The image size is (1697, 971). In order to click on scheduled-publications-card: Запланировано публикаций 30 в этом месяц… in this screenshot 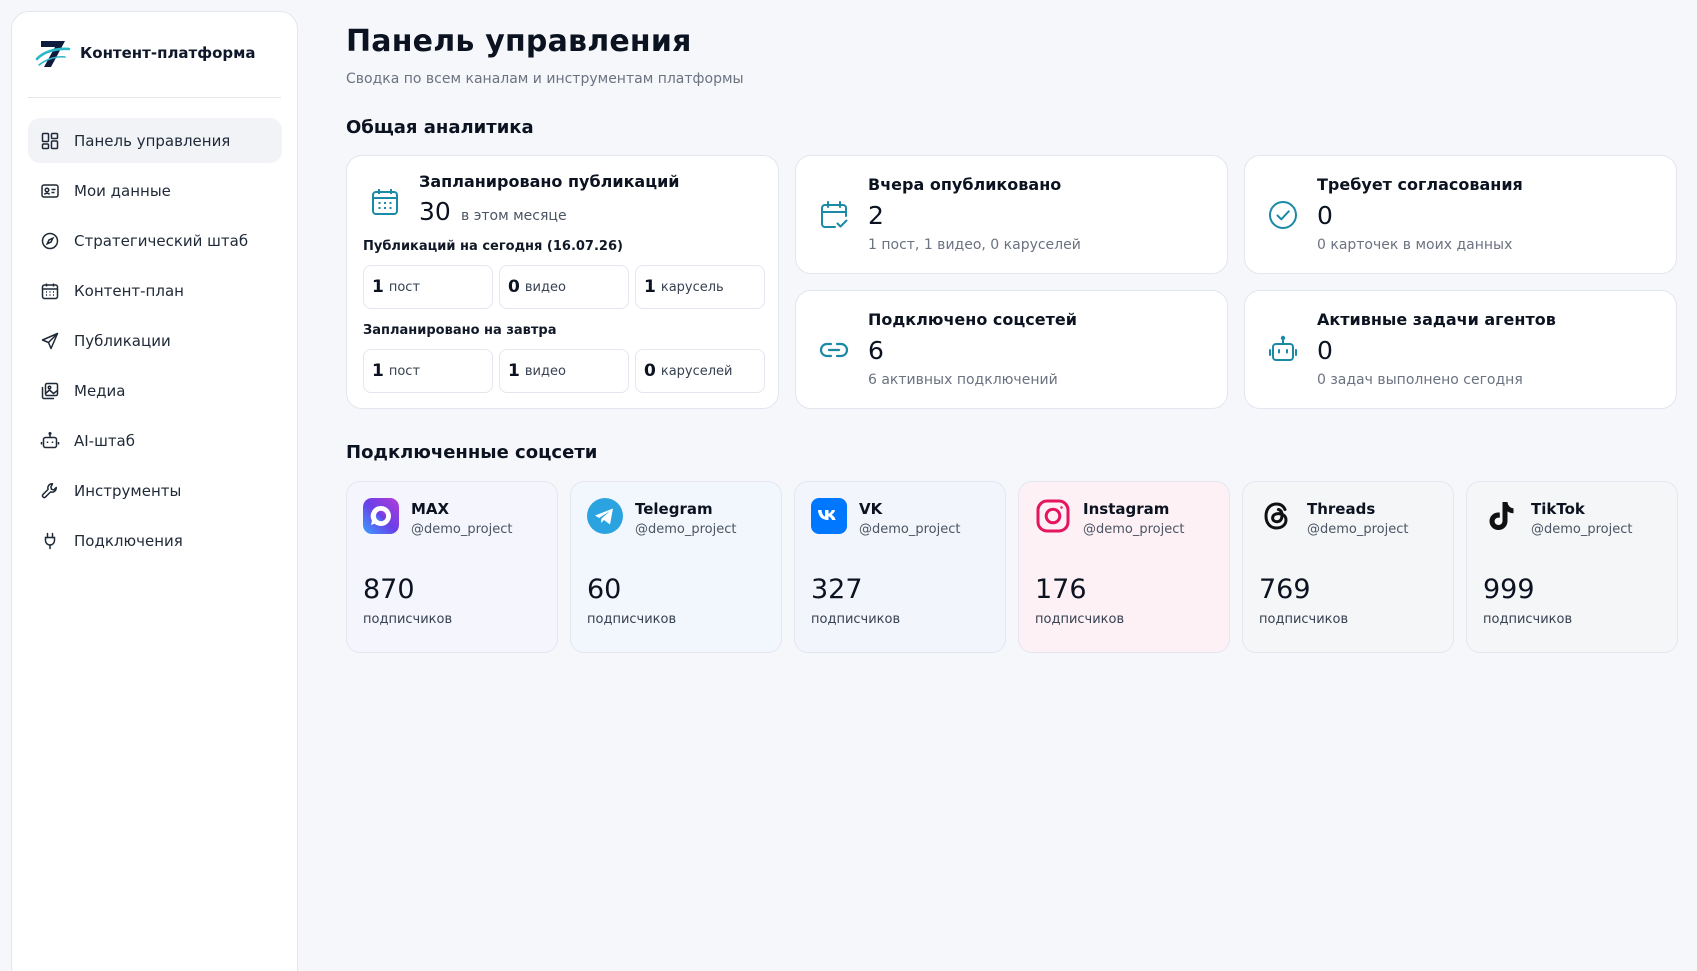, I will do `click(562, 282)`.